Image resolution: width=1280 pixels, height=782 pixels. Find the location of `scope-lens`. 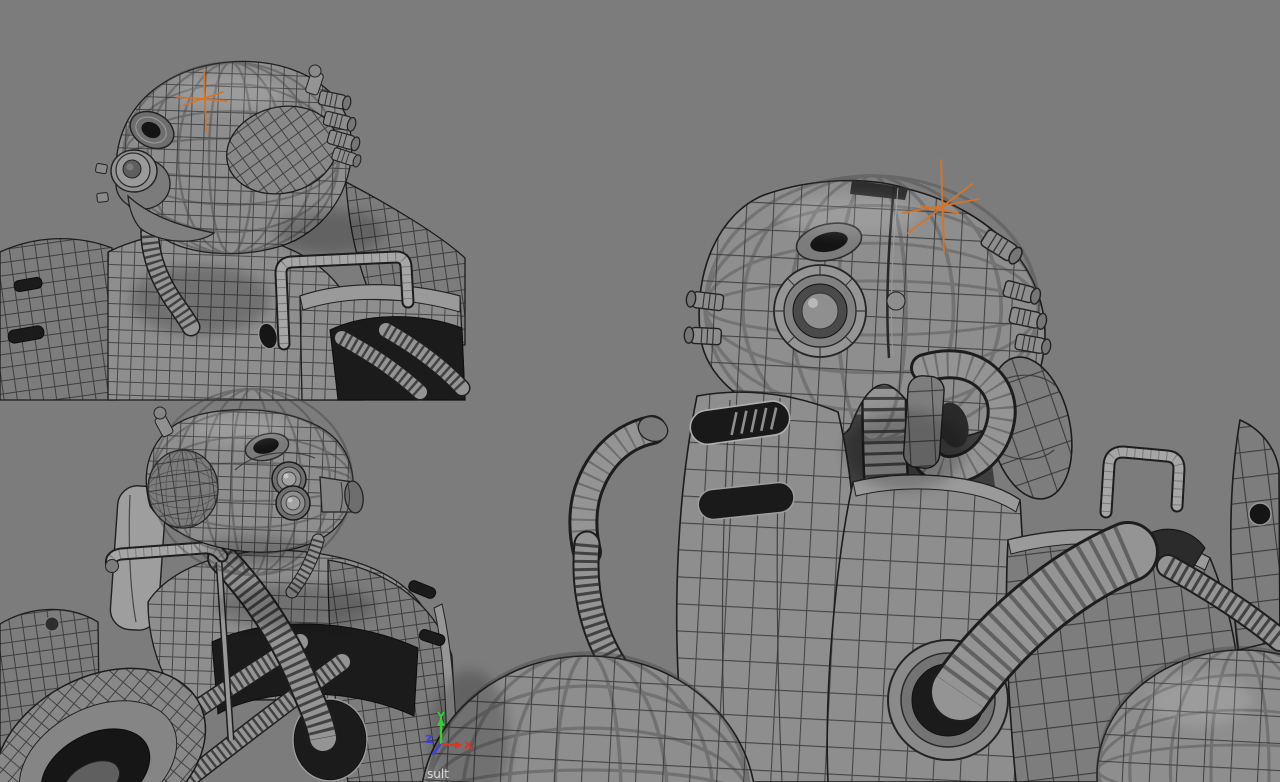

scope-lens is located at coordinates (820, 311).